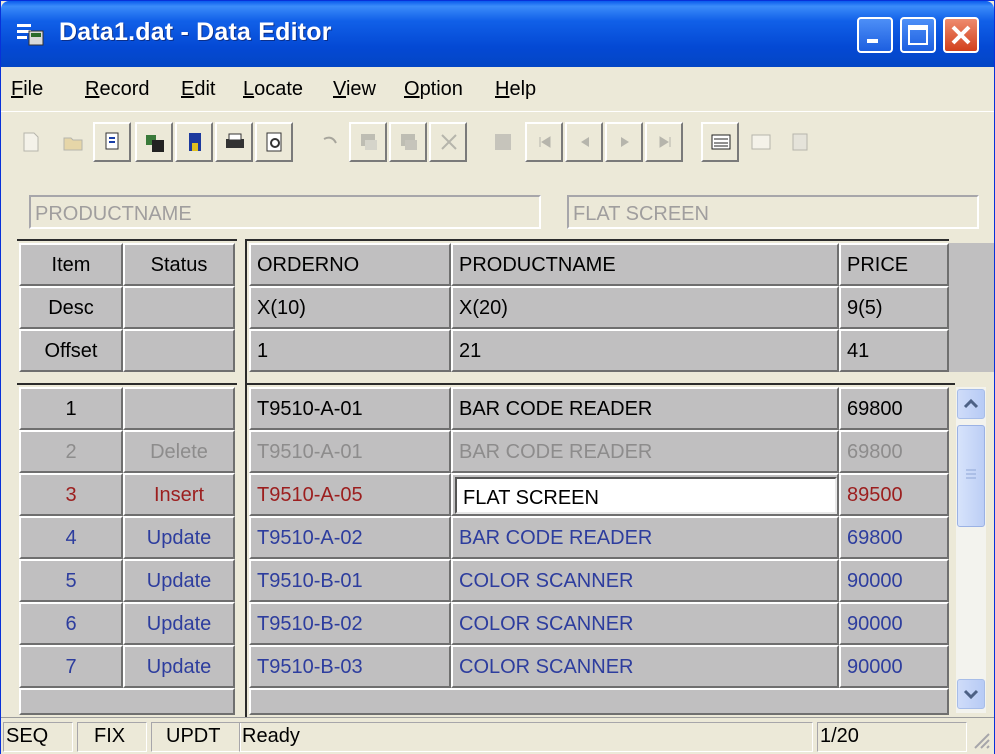 Image resolution: width=995 pixels, height=754 pixels. I want to click on first-record-button, so click(544, 142).